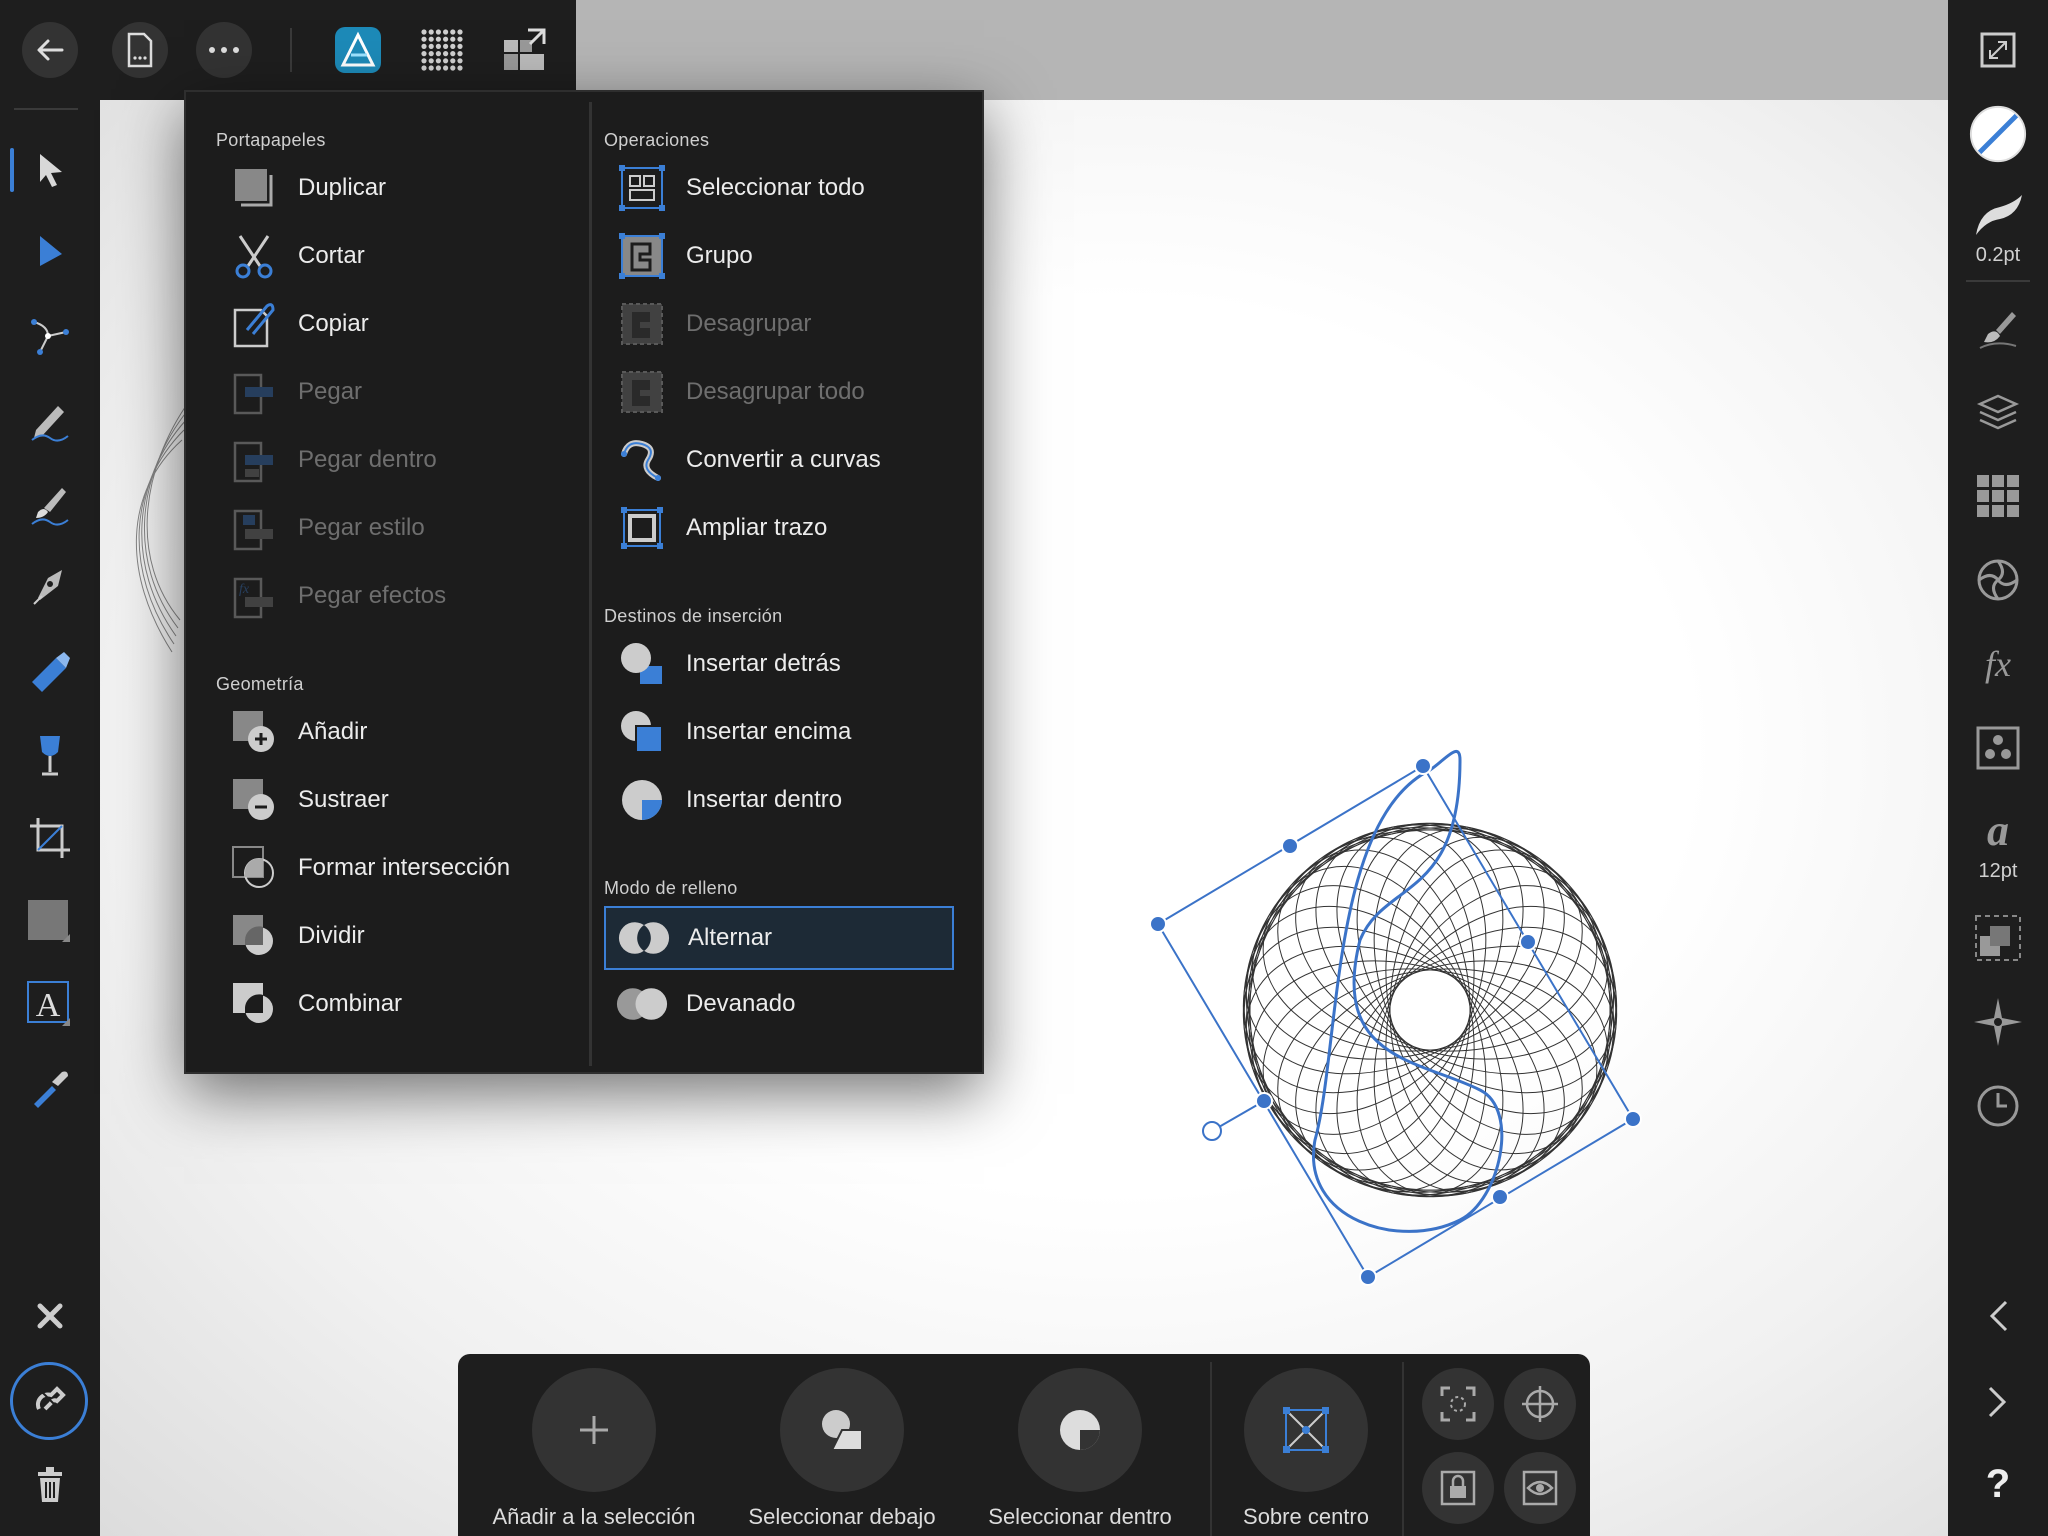  What do you see at coordinates (1998, 938) in the screenshot?
I see `transform-icon` at bounding box center [1998, 938].